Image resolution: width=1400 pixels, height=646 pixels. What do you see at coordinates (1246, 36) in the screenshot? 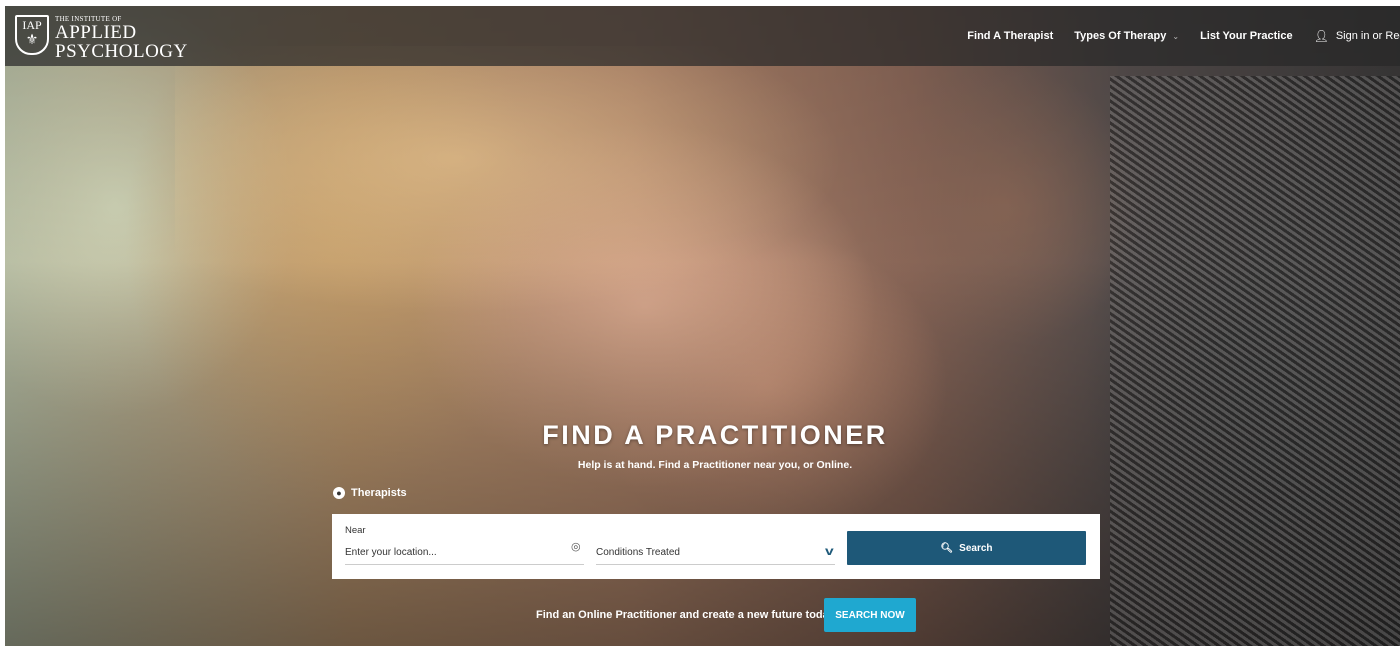
I see `nav-list-practice: List Your Practice` at bounding box center [1246, 36].